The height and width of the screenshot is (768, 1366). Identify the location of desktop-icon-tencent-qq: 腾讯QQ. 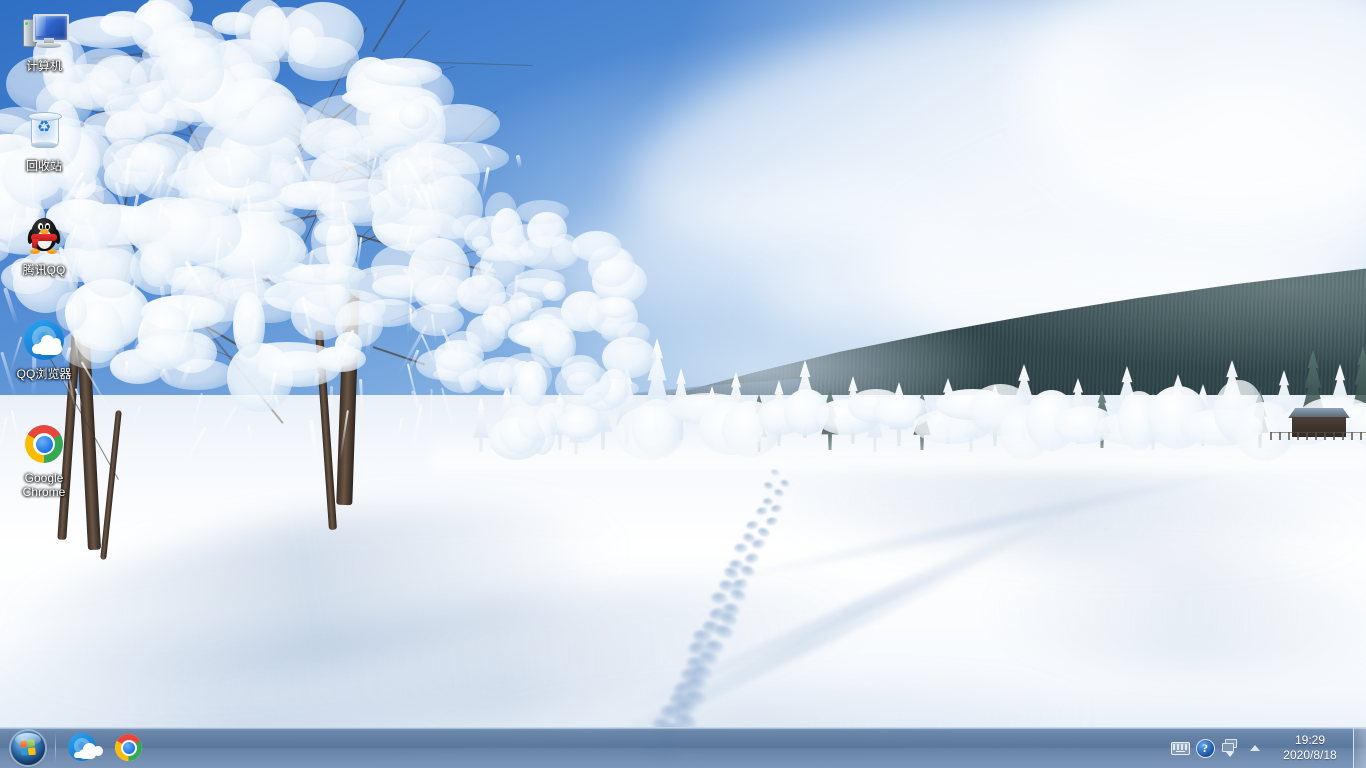
(44, 244).